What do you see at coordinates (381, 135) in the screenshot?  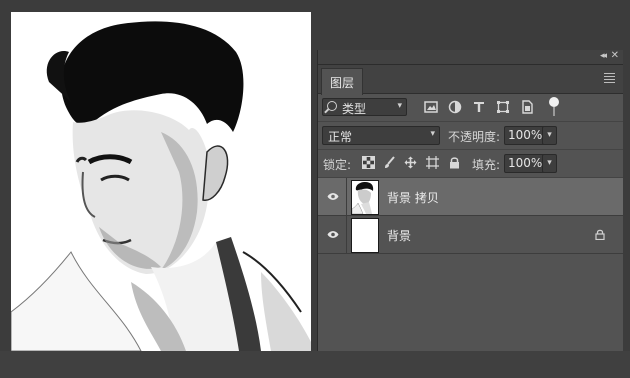 I see `blend-mode-select: 正常 ▾` at bounding box center [381, 135].